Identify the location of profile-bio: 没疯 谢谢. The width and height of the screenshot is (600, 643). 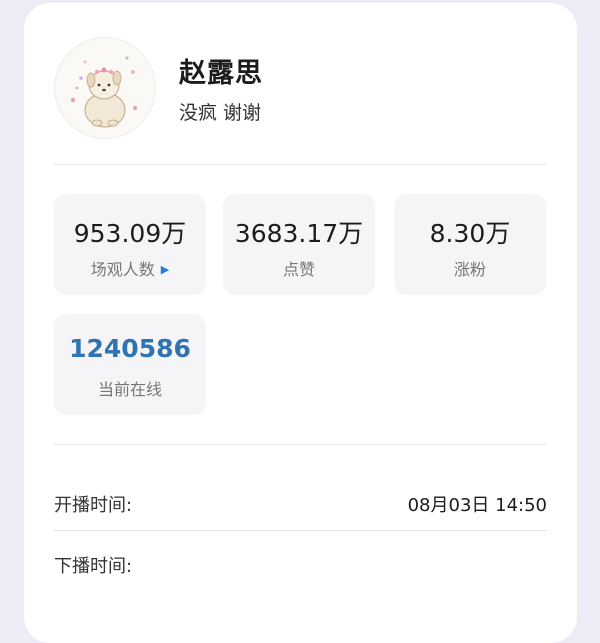
(220, 113).